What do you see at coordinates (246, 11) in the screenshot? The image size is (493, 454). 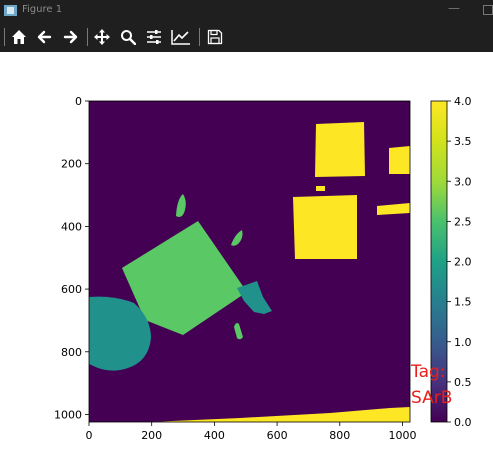 I see `window-titlebar: Figure 1 —` at bounding box center [246, 11].